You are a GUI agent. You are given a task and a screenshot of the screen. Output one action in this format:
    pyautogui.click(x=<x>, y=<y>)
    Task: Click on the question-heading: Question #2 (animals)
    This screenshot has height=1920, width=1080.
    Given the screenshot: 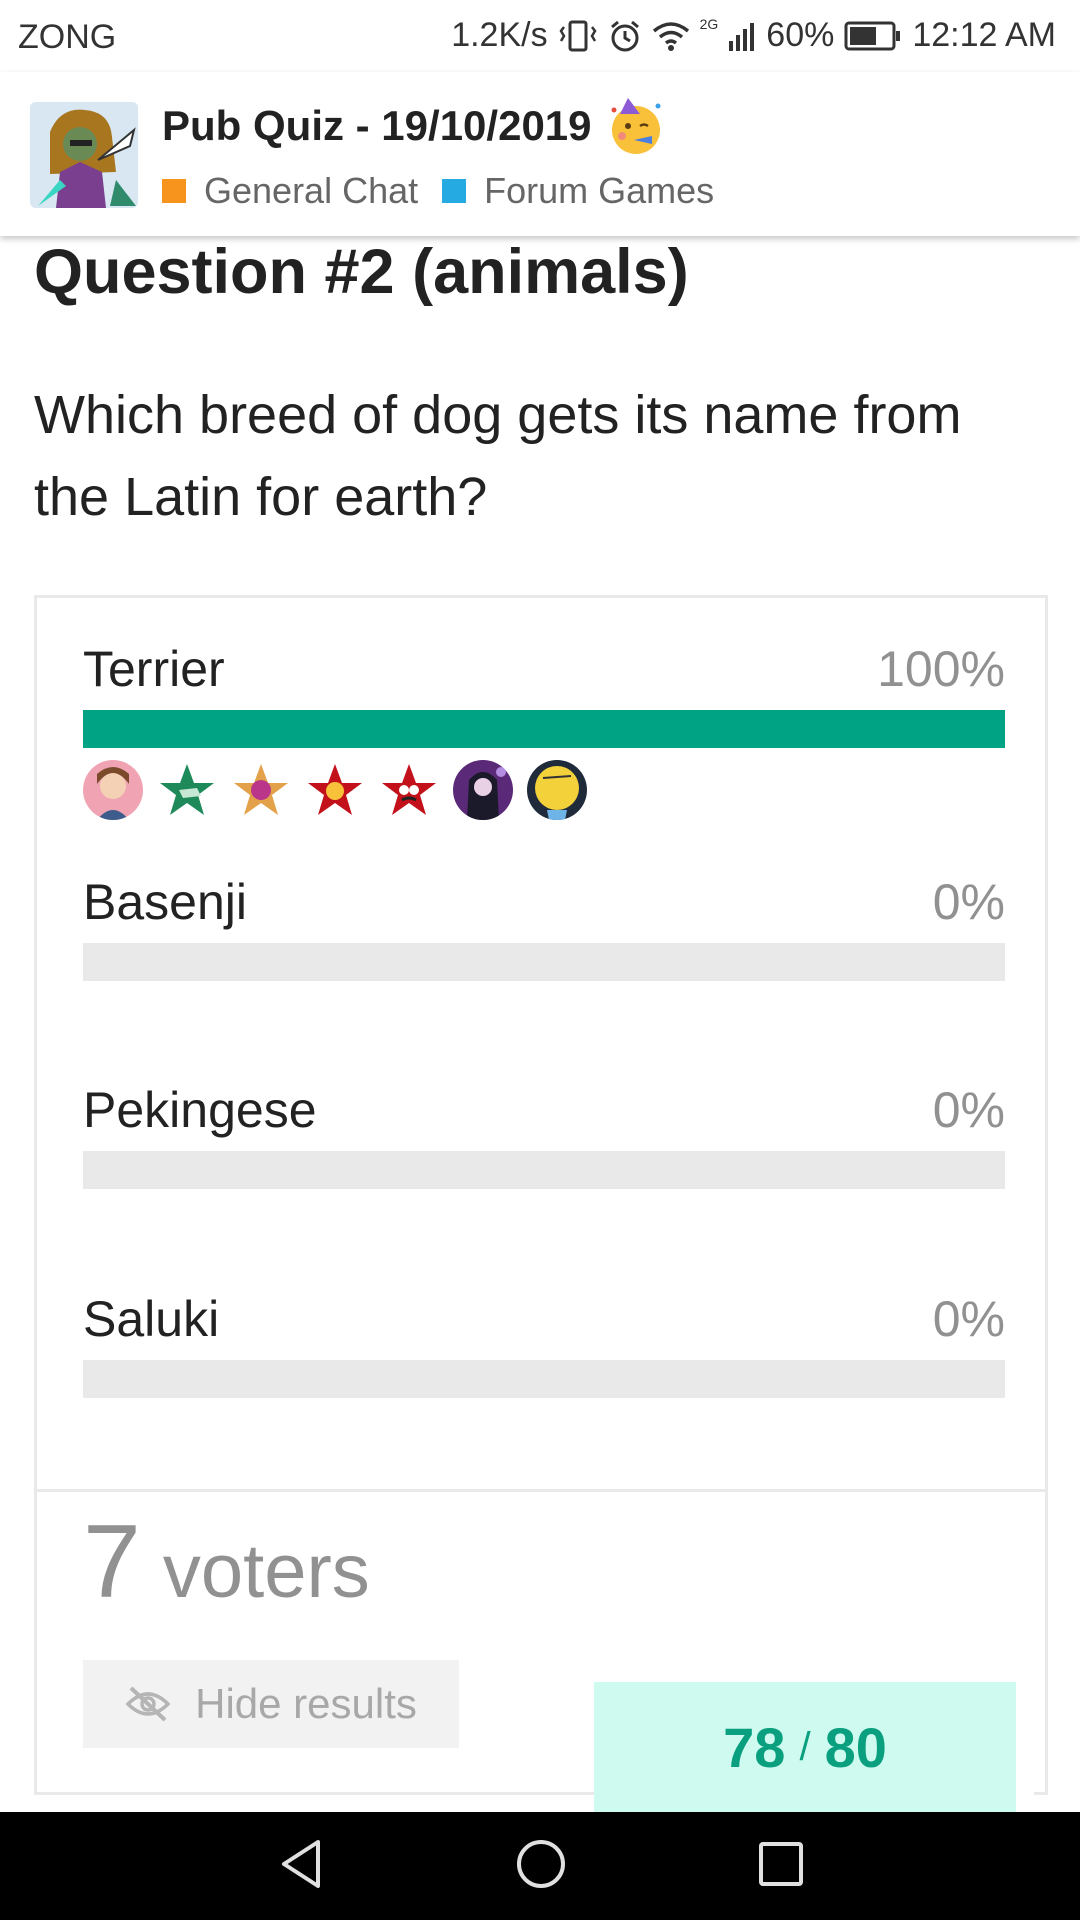 What is the action you would take?
    pyautogui.click(x=361, y=272)
    